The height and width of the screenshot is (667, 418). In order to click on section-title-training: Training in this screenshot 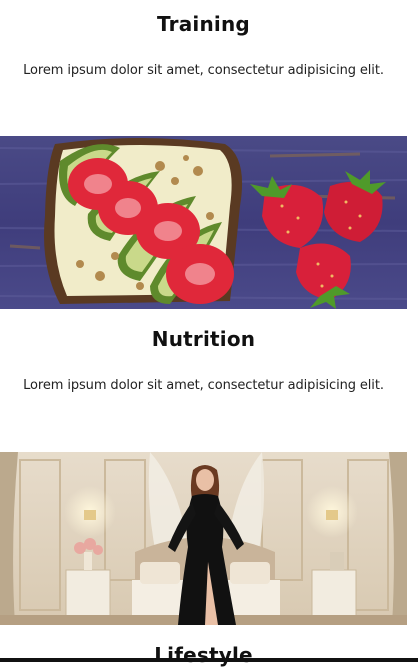, I will do `click(203, 24)`.